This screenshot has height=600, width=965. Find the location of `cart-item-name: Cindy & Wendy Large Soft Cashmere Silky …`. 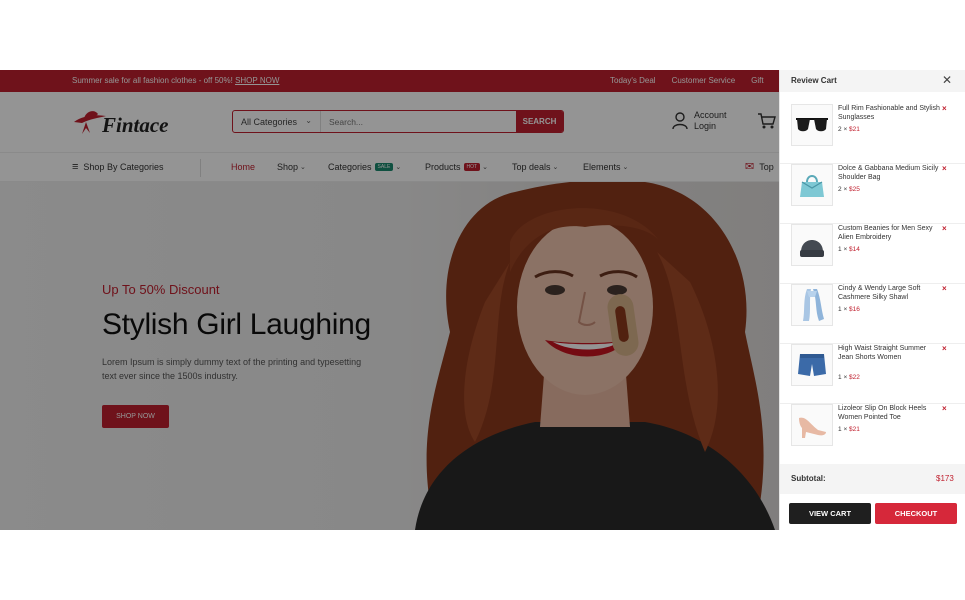

cart-item-name: Cindy & Wendy Large Soft Cashmere Silky … is located at coordinates (890, 293).